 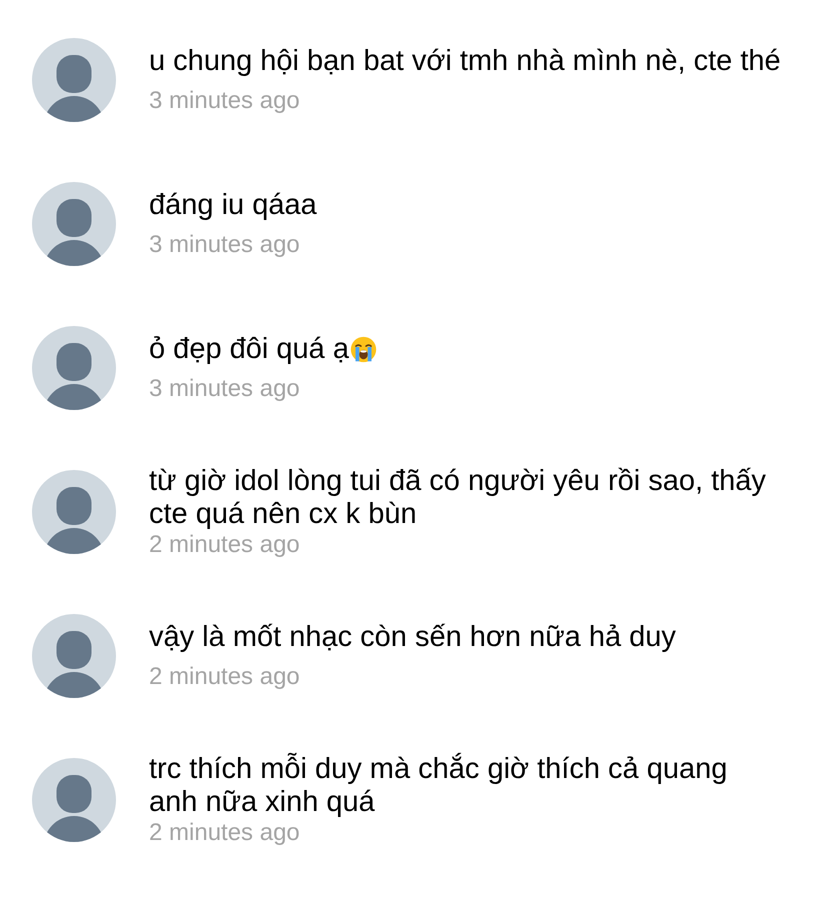 What do you see at coordinates (233, 205) in the screenshot?
I see `comment-text: đáng iu qáaa` at bounding box center [233, 205].